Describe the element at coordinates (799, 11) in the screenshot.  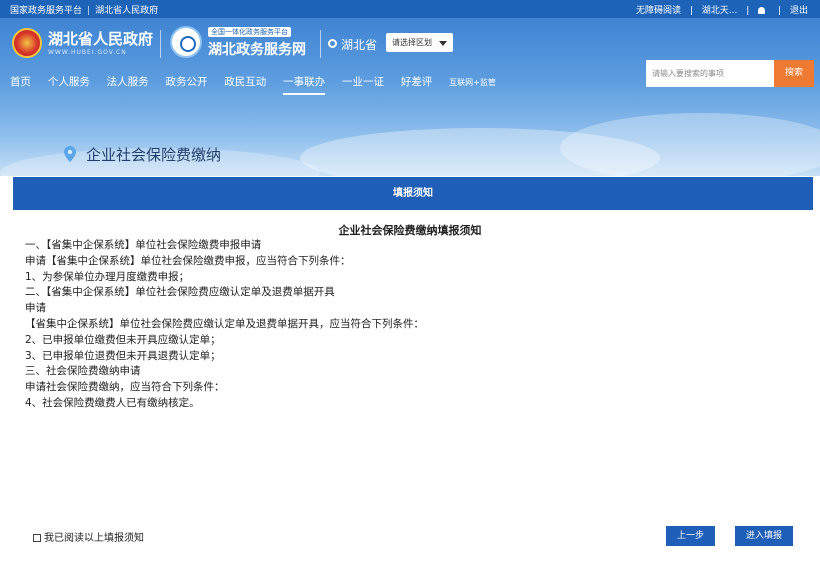
I see `logout-link: 退出` at that location.